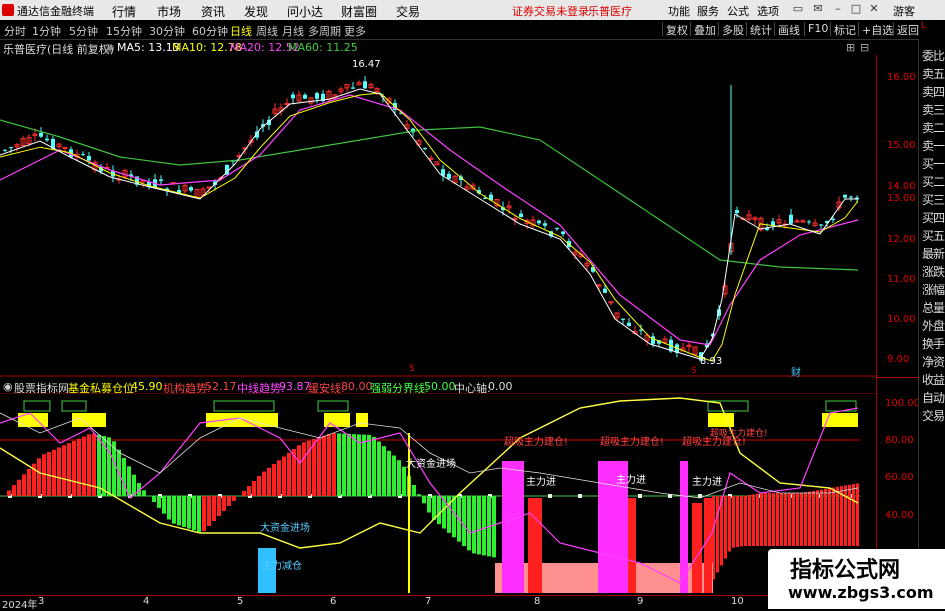 The height and width of the screenshot is (611, 945). I want to click on menu-ask: 问小达, so click(305, 11).